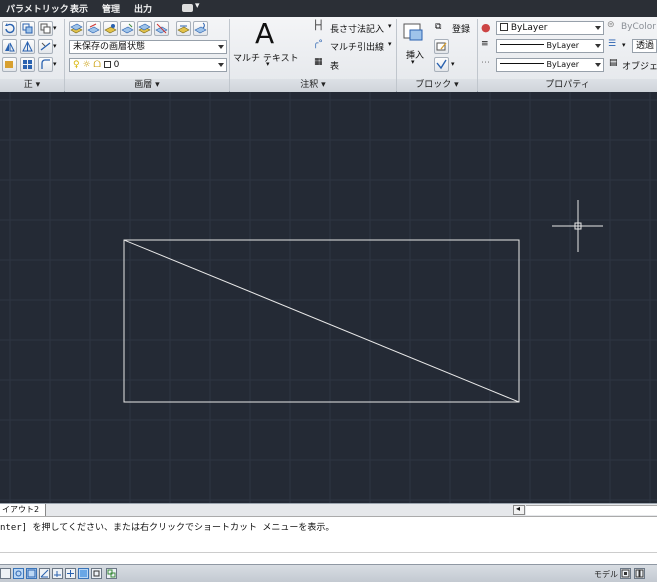  What do you see at coordinates (127, 28) in the screenshot?
I see `layer-unisolate-icon` at bounding box center [127, 28].